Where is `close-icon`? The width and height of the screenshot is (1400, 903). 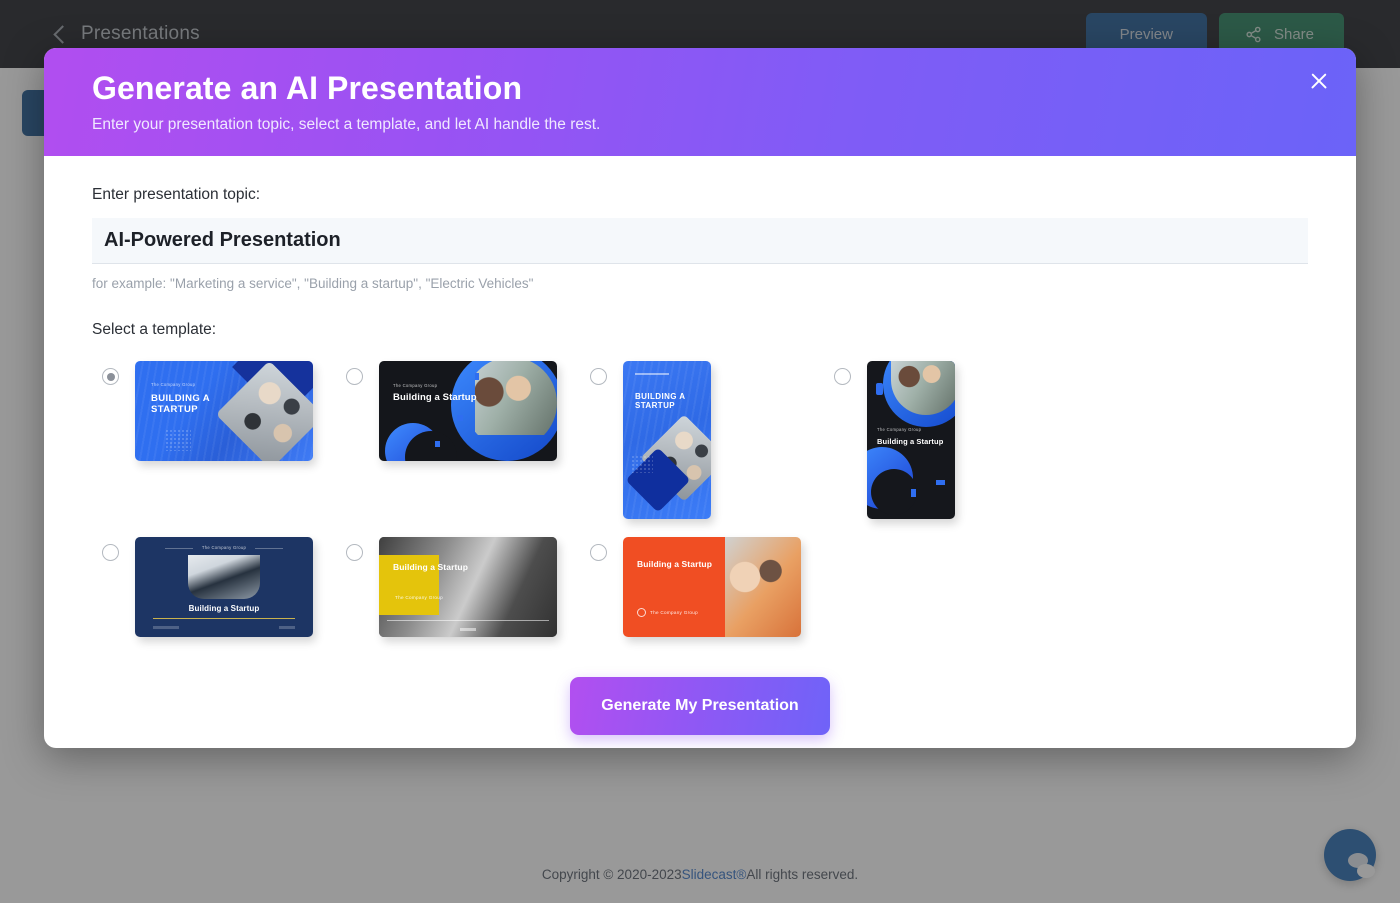 close-icon is located at coordinates (1319, 81).